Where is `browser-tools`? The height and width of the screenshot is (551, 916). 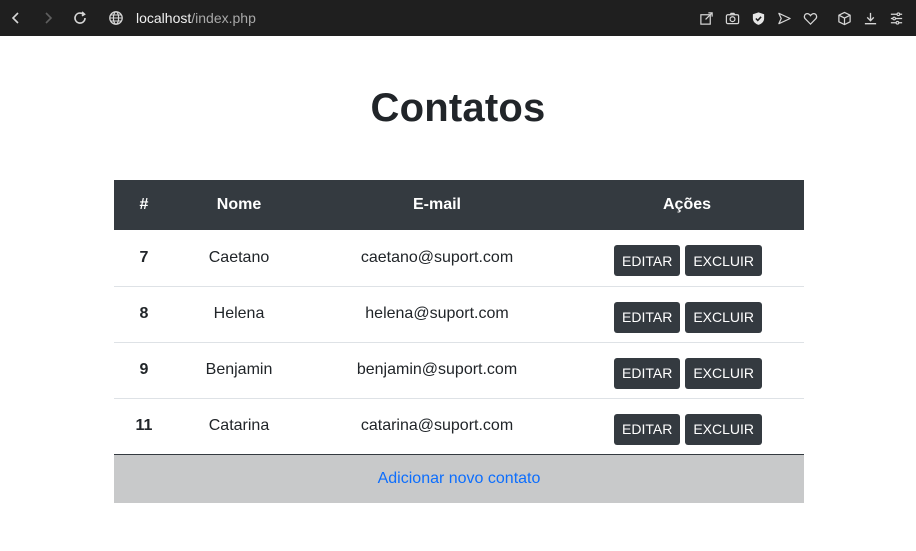 browser-tools is located at coordinates (801, 18).